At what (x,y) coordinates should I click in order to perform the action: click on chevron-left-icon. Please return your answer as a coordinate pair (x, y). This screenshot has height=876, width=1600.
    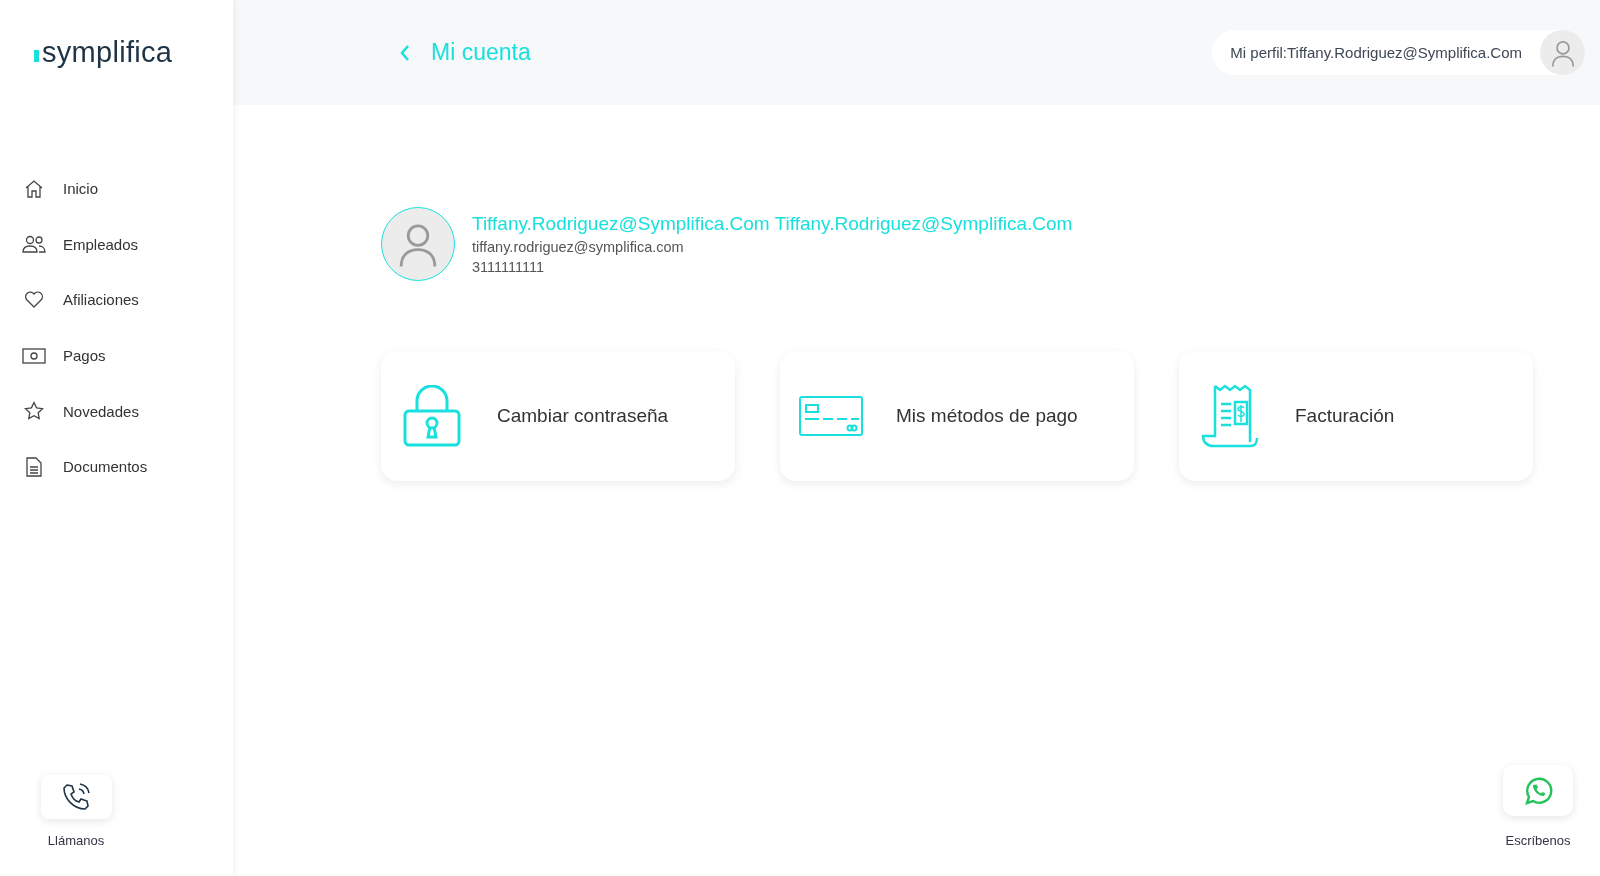
    Looking at the image, I should click on (405, 52).